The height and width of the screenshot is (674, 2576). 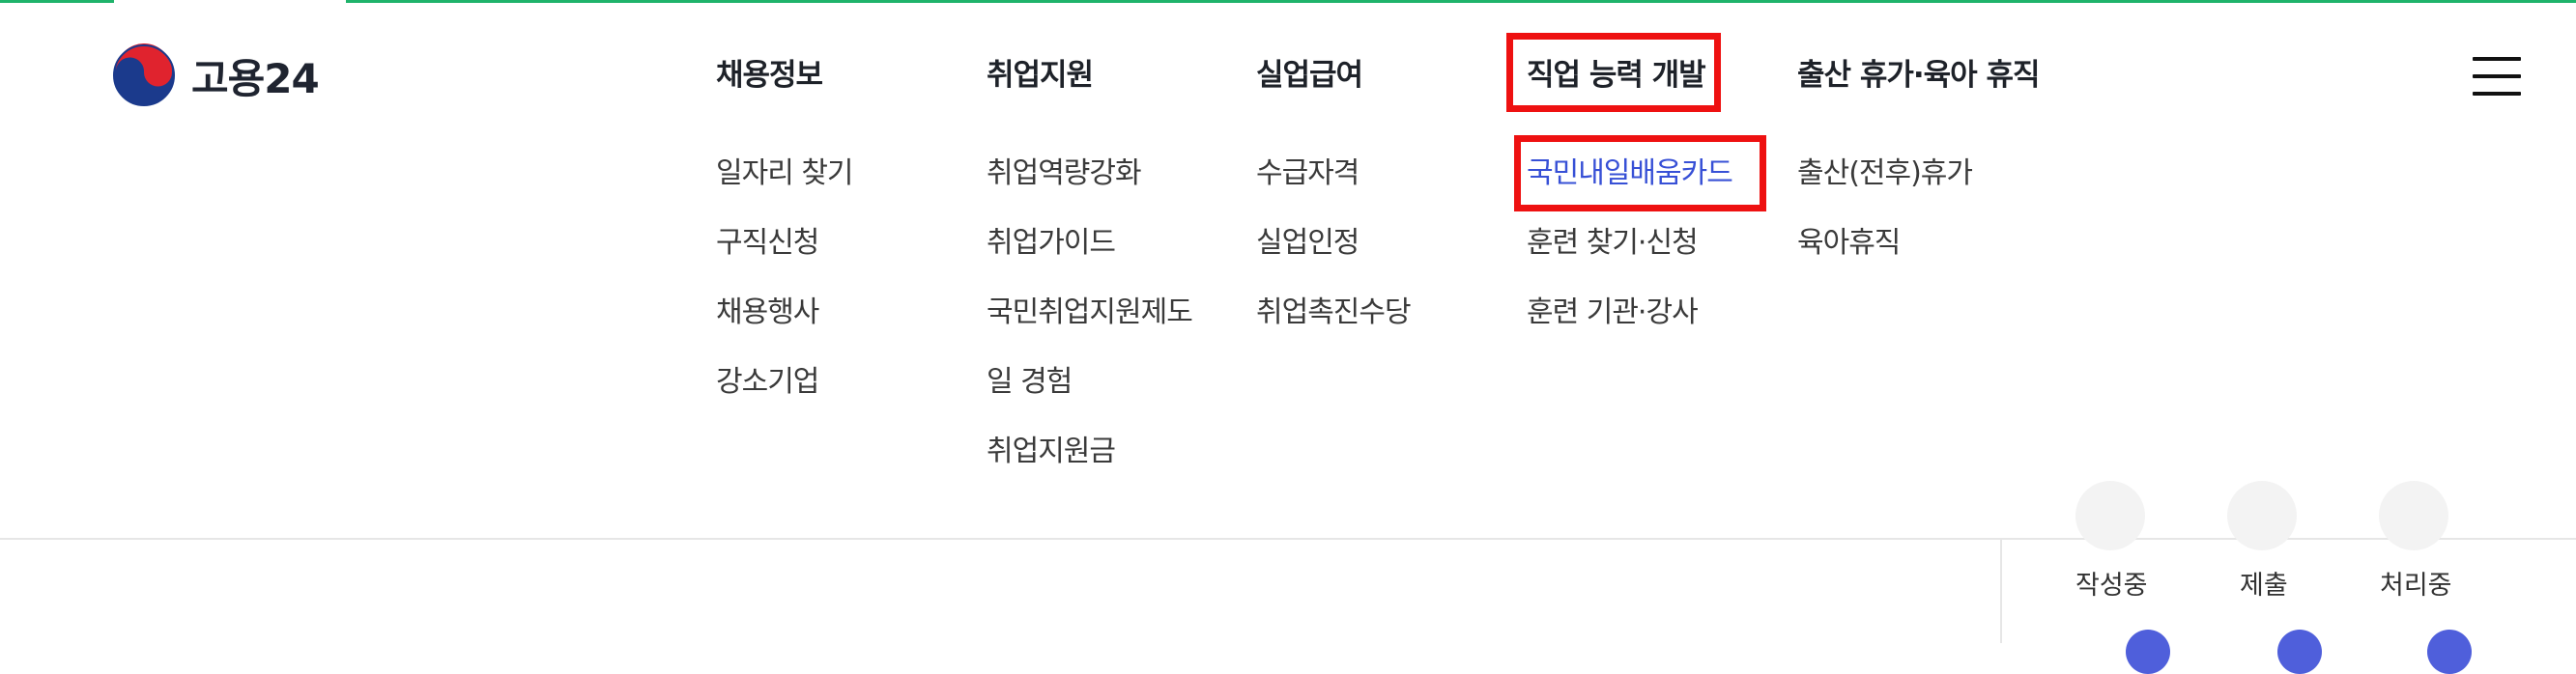 I want to click on nav-item-employment-guide: 취업가이드, so click(x=1052, y=243).